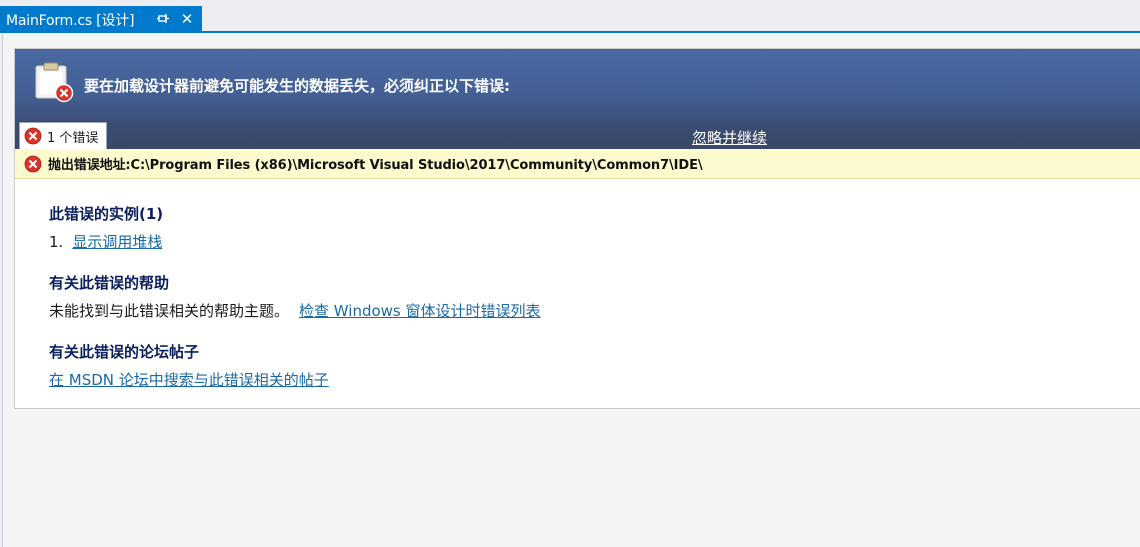  What do you see at coordinates (420, 310) in the screenshot?
I see `designtime-errors-list-link: 检查 Windows 窗体设计时错误列表` at bounding box center [420, 310].